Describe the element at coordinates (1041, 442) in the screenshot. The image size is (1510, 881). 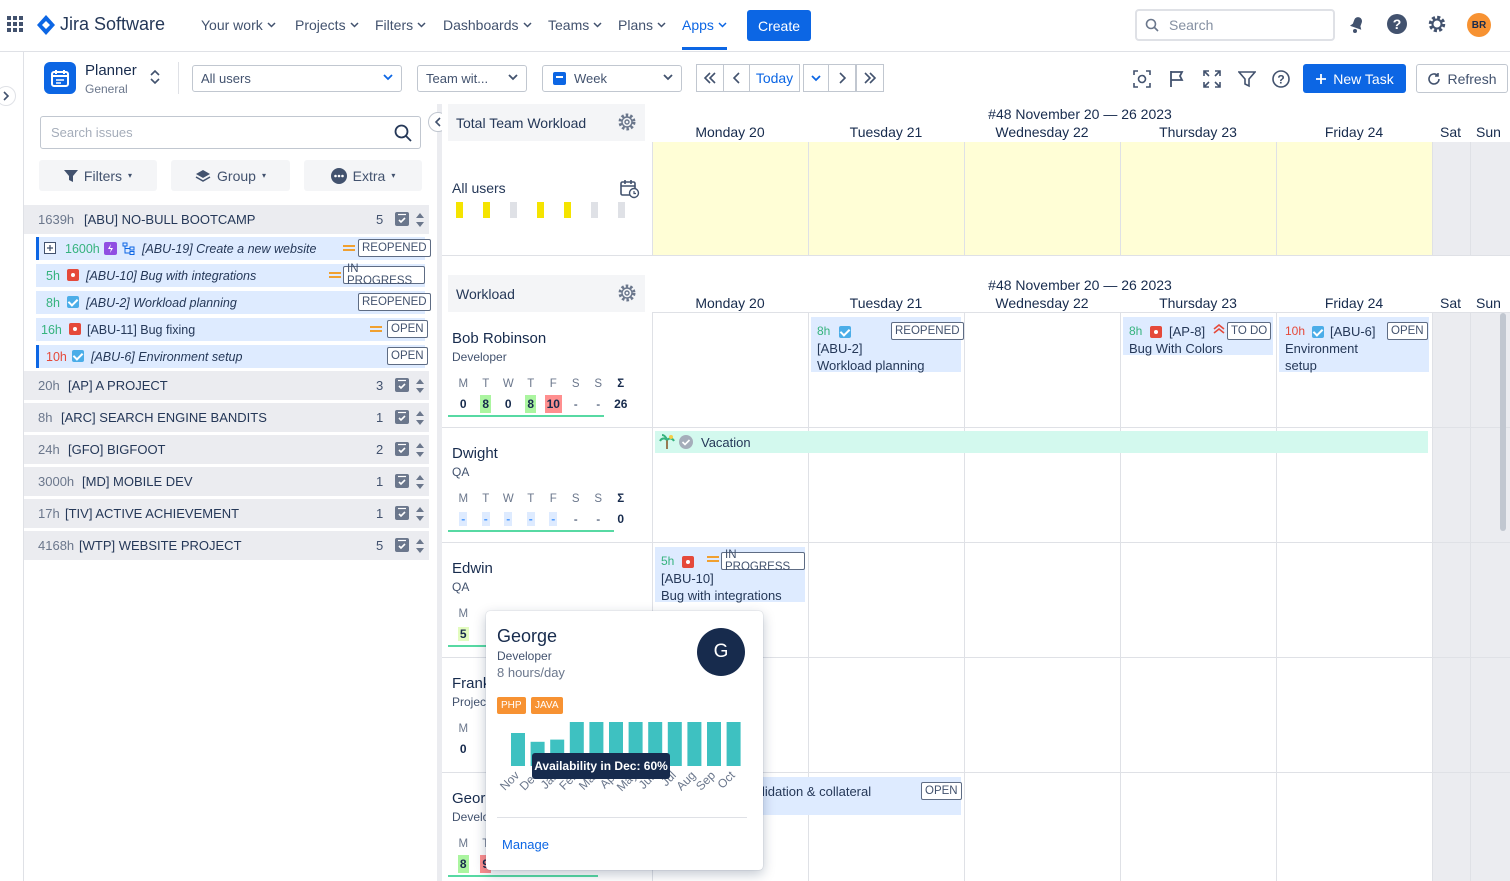
I see `vacation-bar: Vacation` at that location.